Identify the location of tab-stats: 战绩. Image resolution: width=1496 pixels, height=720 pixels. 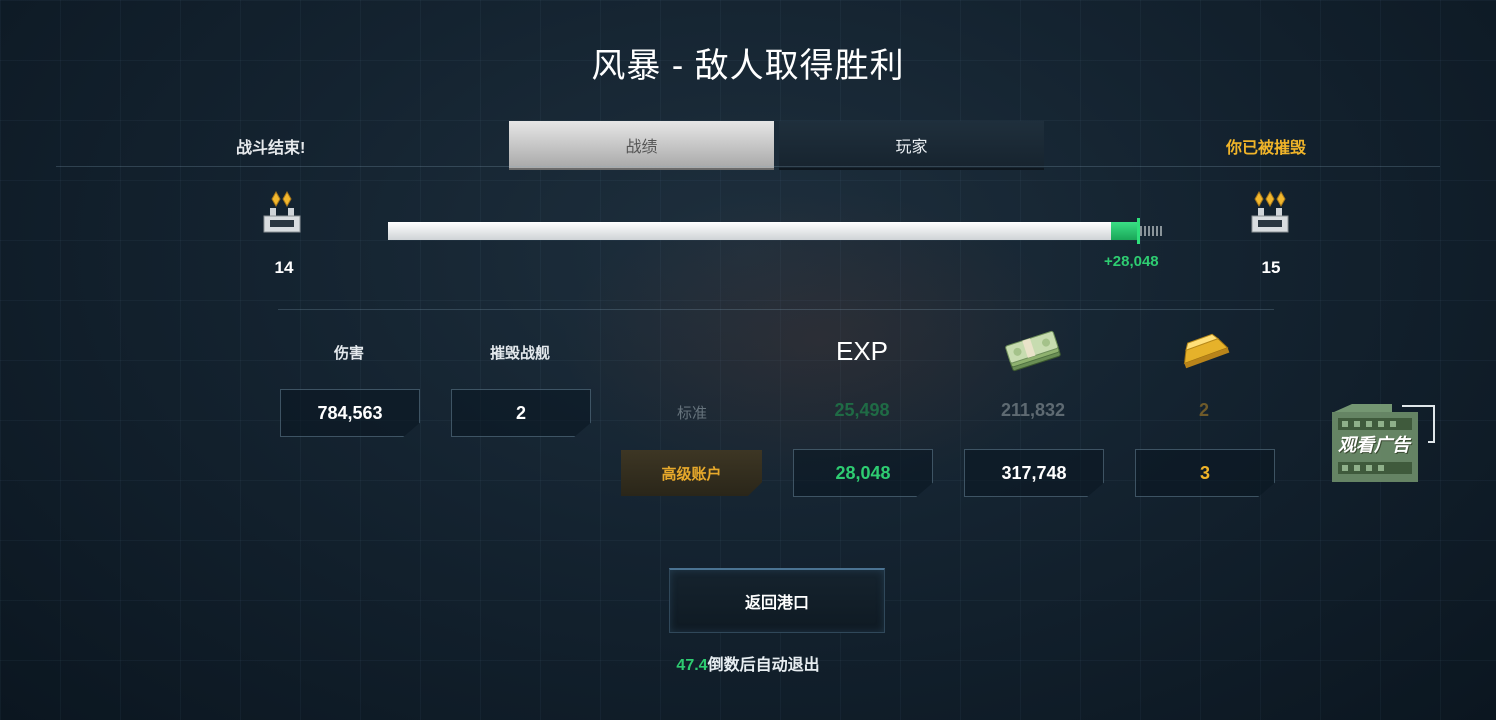
(641, 144).